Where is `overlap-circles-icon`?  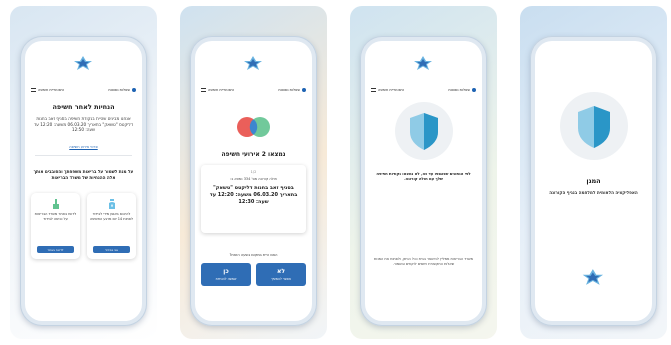
overlap-circles-icon is located at coordinates (253, 127).